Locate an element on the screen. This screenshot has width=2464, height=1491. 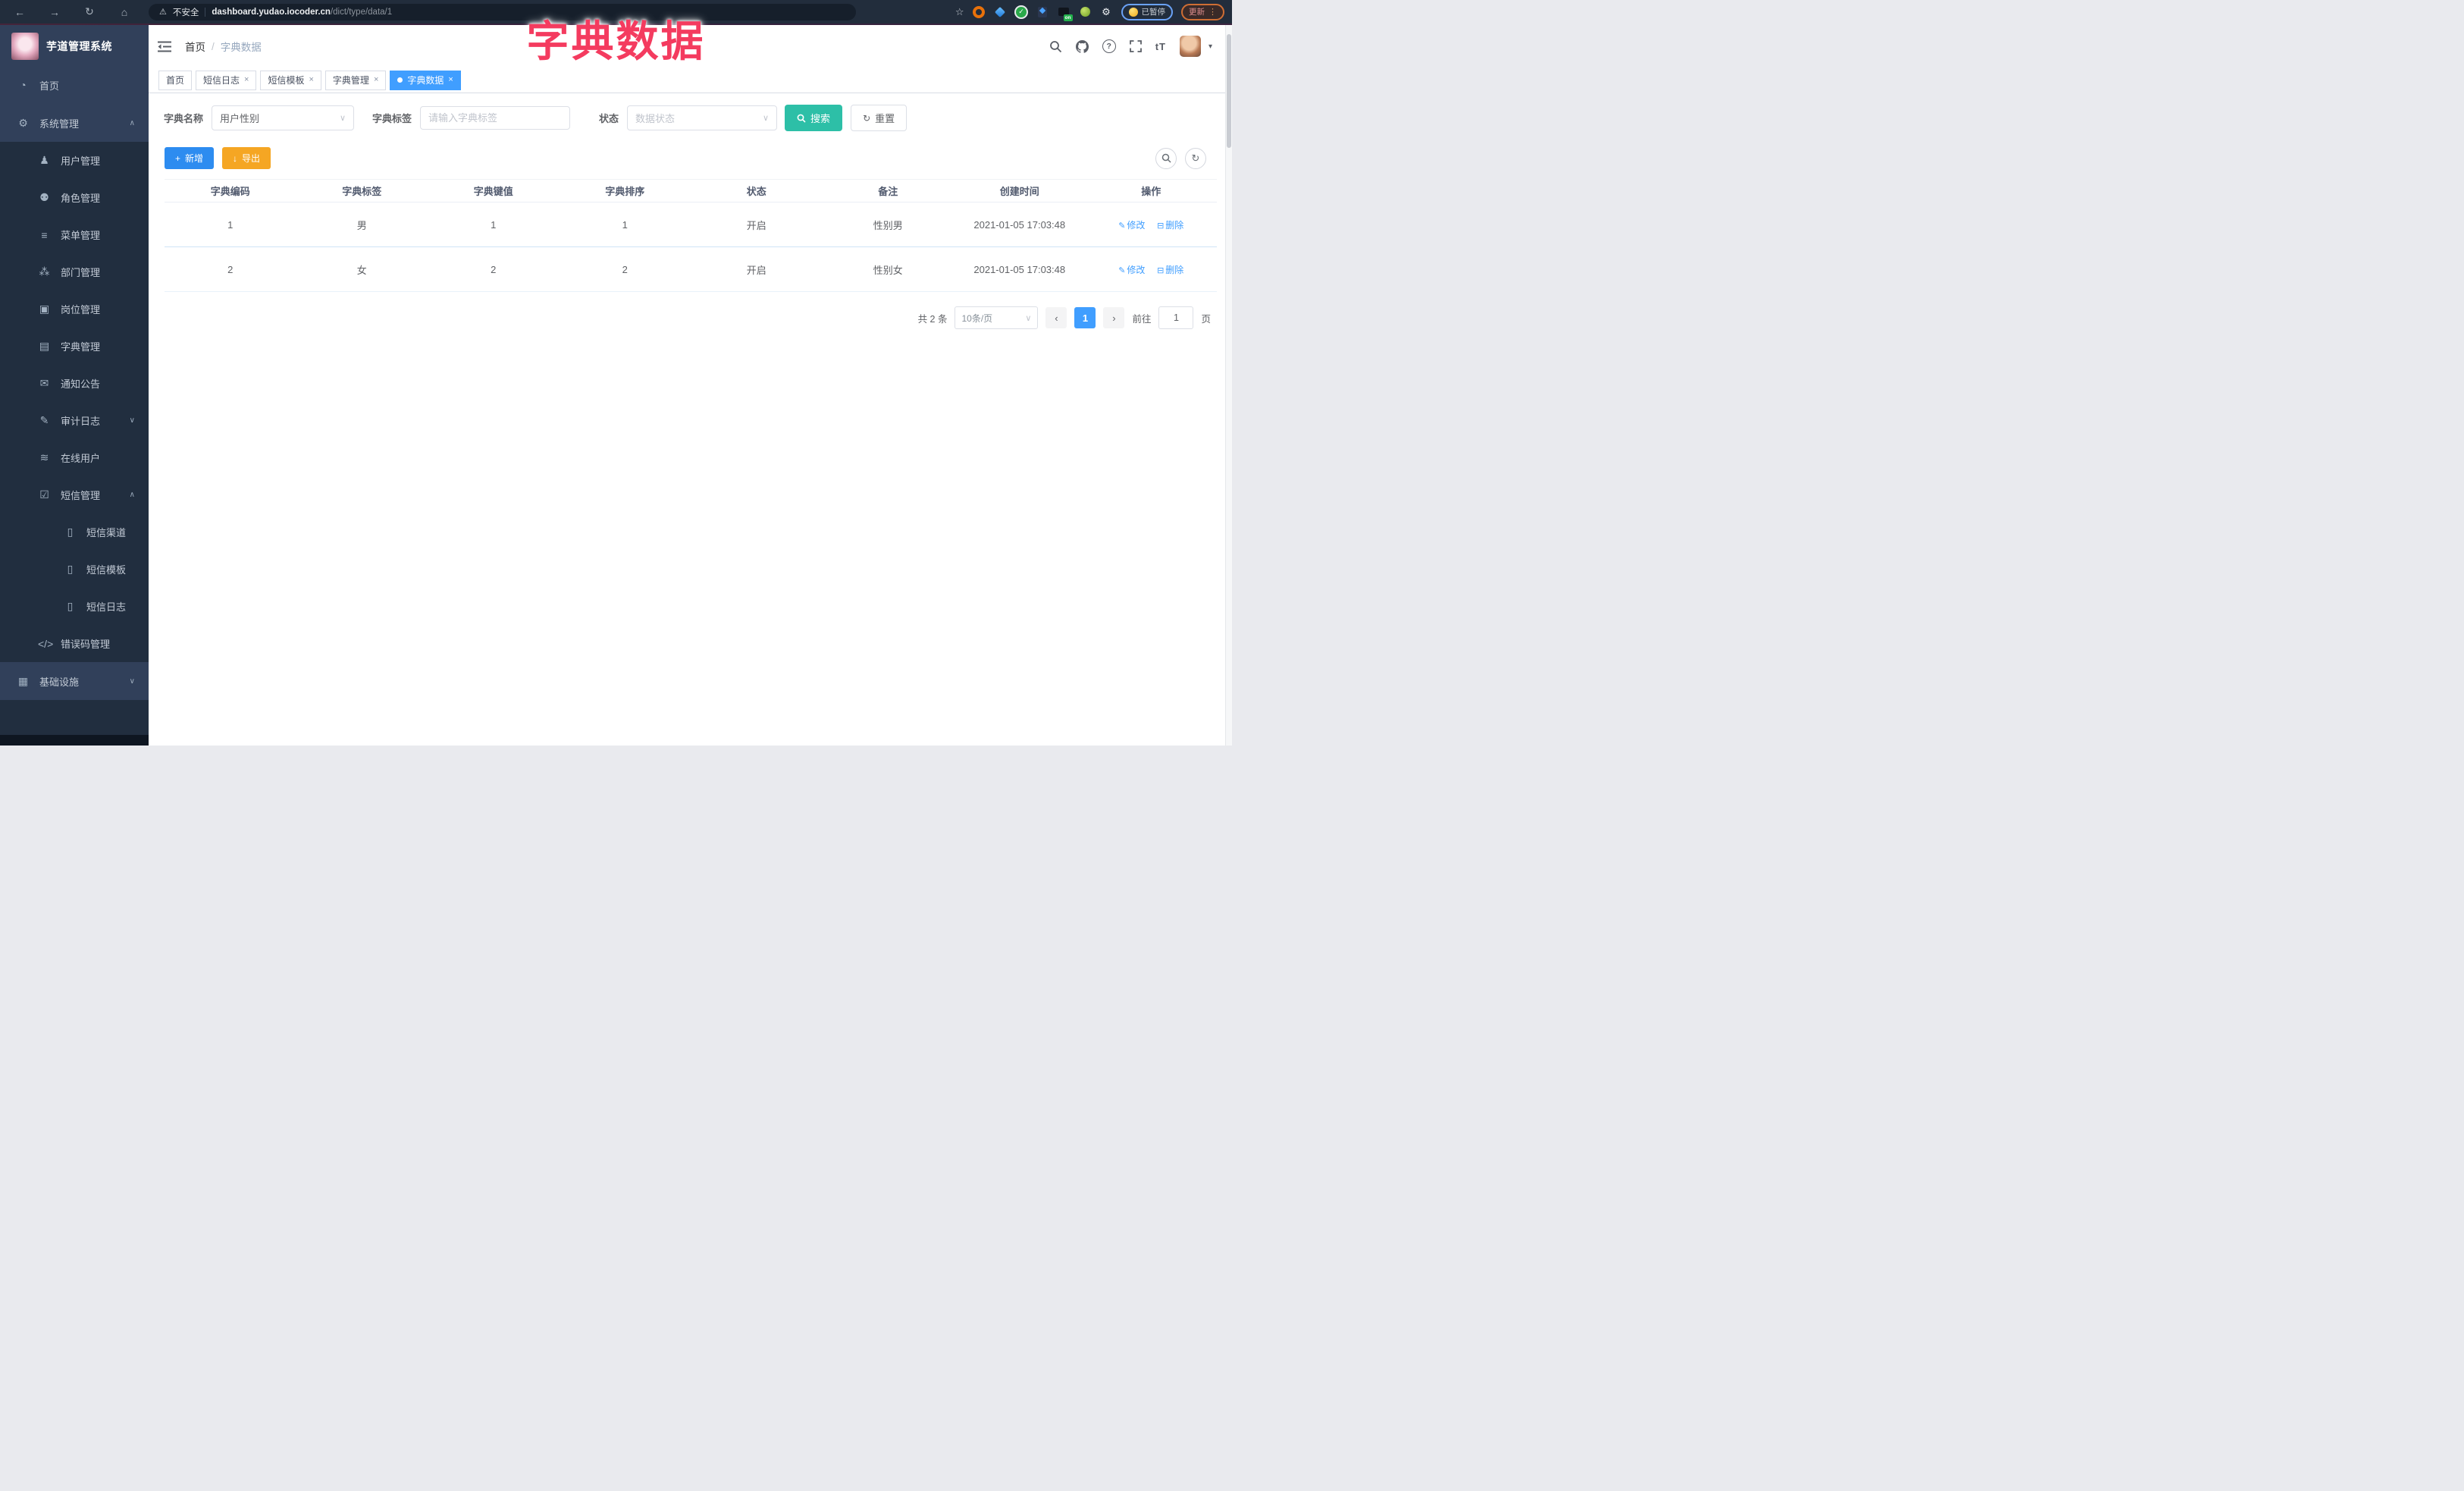
dashboard-icon: ◔ is located at coordinates (24, 85).